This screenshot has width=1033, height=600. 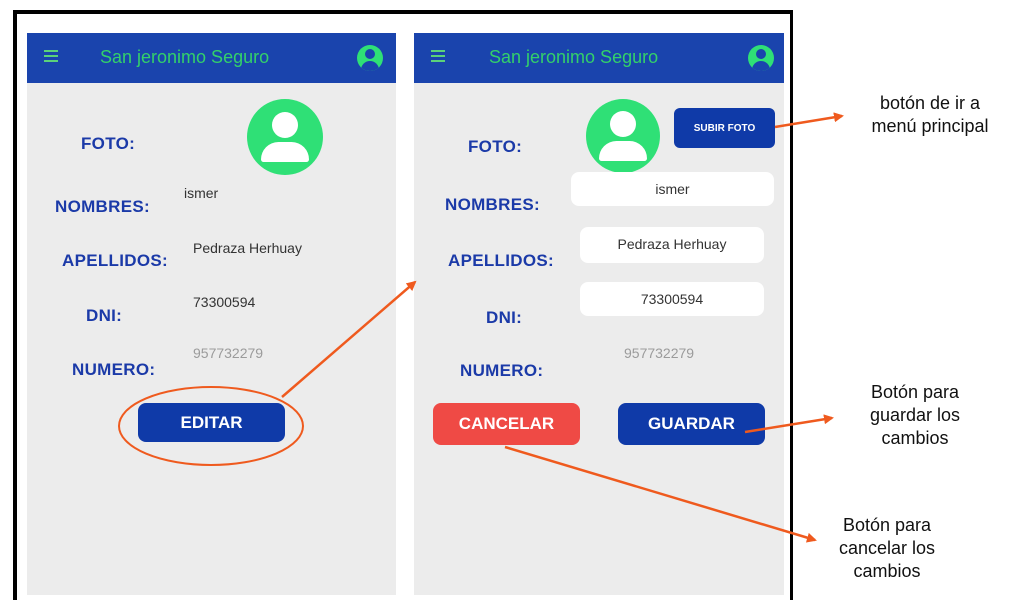 I want to click on note-cancelar: Botón para cancelar los cambios, so click(x=887, y=548).